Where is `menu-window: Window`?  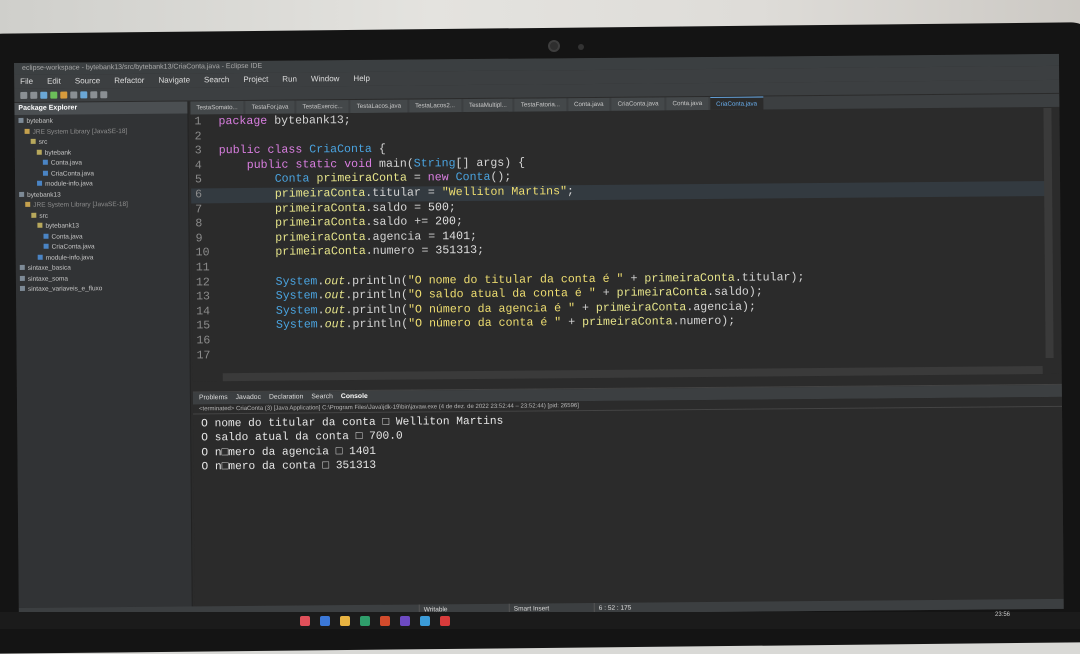
menu-window: Window is located at coordinates (325, 79).